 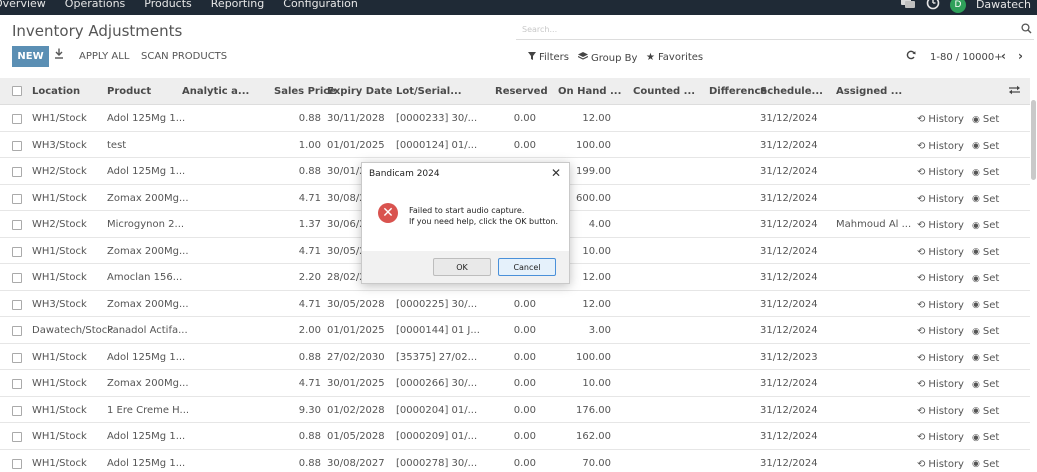 I want to click on close-icon: ✕, so click(x=556, y=173).